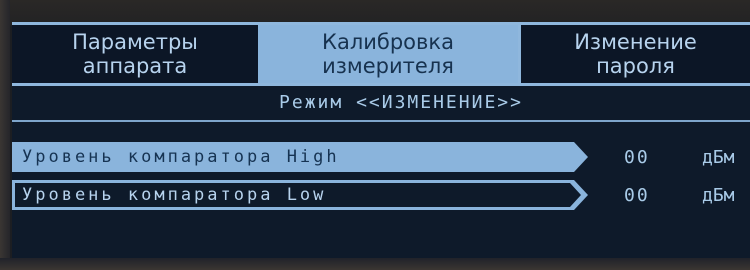  What do you see at coordinates (300, 157) in the screenshot?
I see `param-label-high: Уровень компаратора High` at bounding box center [300, 157].